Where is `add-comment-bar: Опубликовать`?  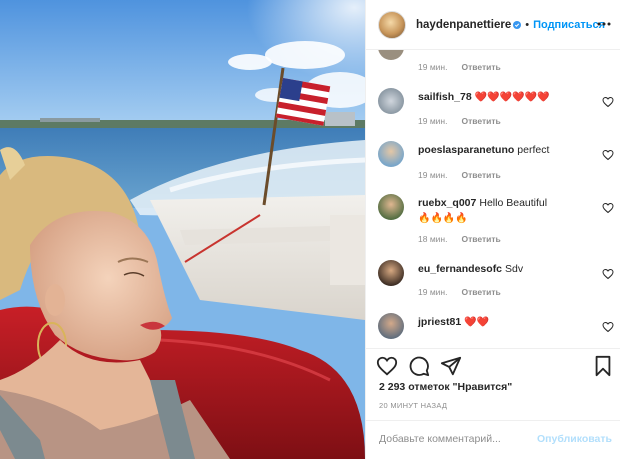
add-comment-bar: Опубликовать is located at coordinates (493, 439).